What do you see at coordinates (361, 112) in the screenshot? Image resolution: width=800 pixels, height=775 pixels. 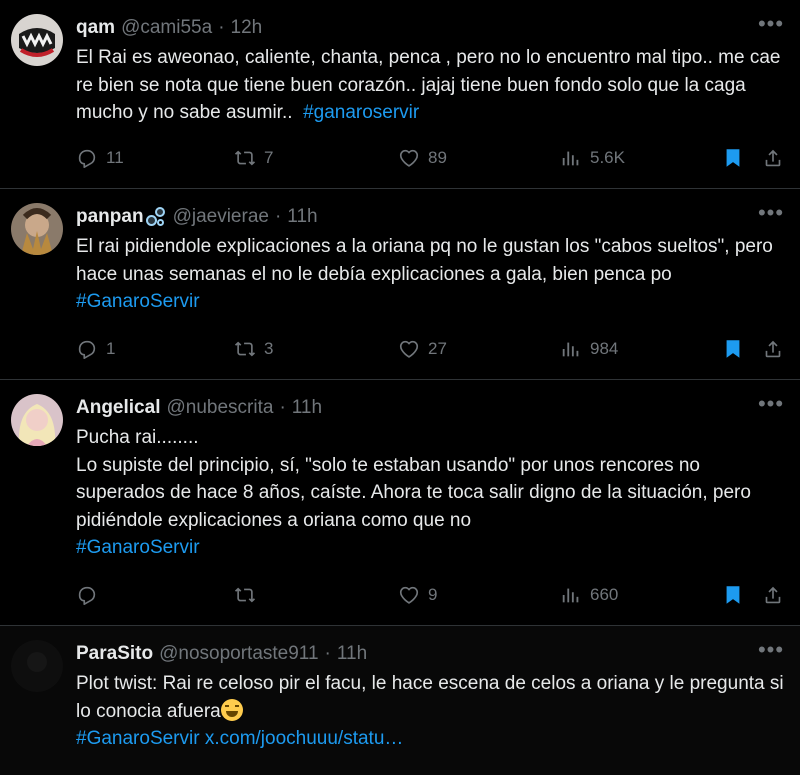 I see `hashtag-link: #ganaroservir` at bounding box center [361, 112].